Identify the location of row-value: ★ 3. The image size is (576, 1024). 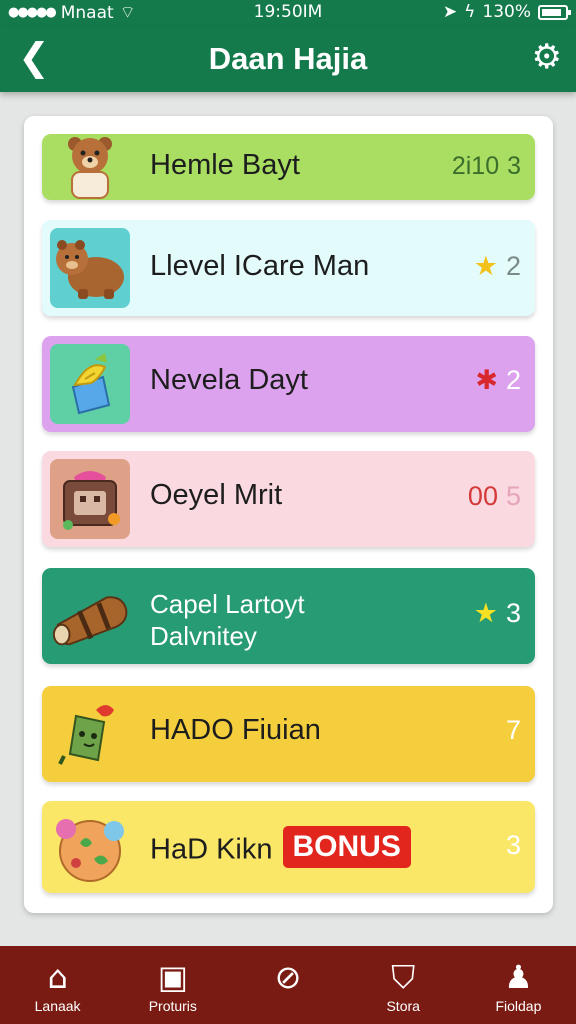
(497, 613).